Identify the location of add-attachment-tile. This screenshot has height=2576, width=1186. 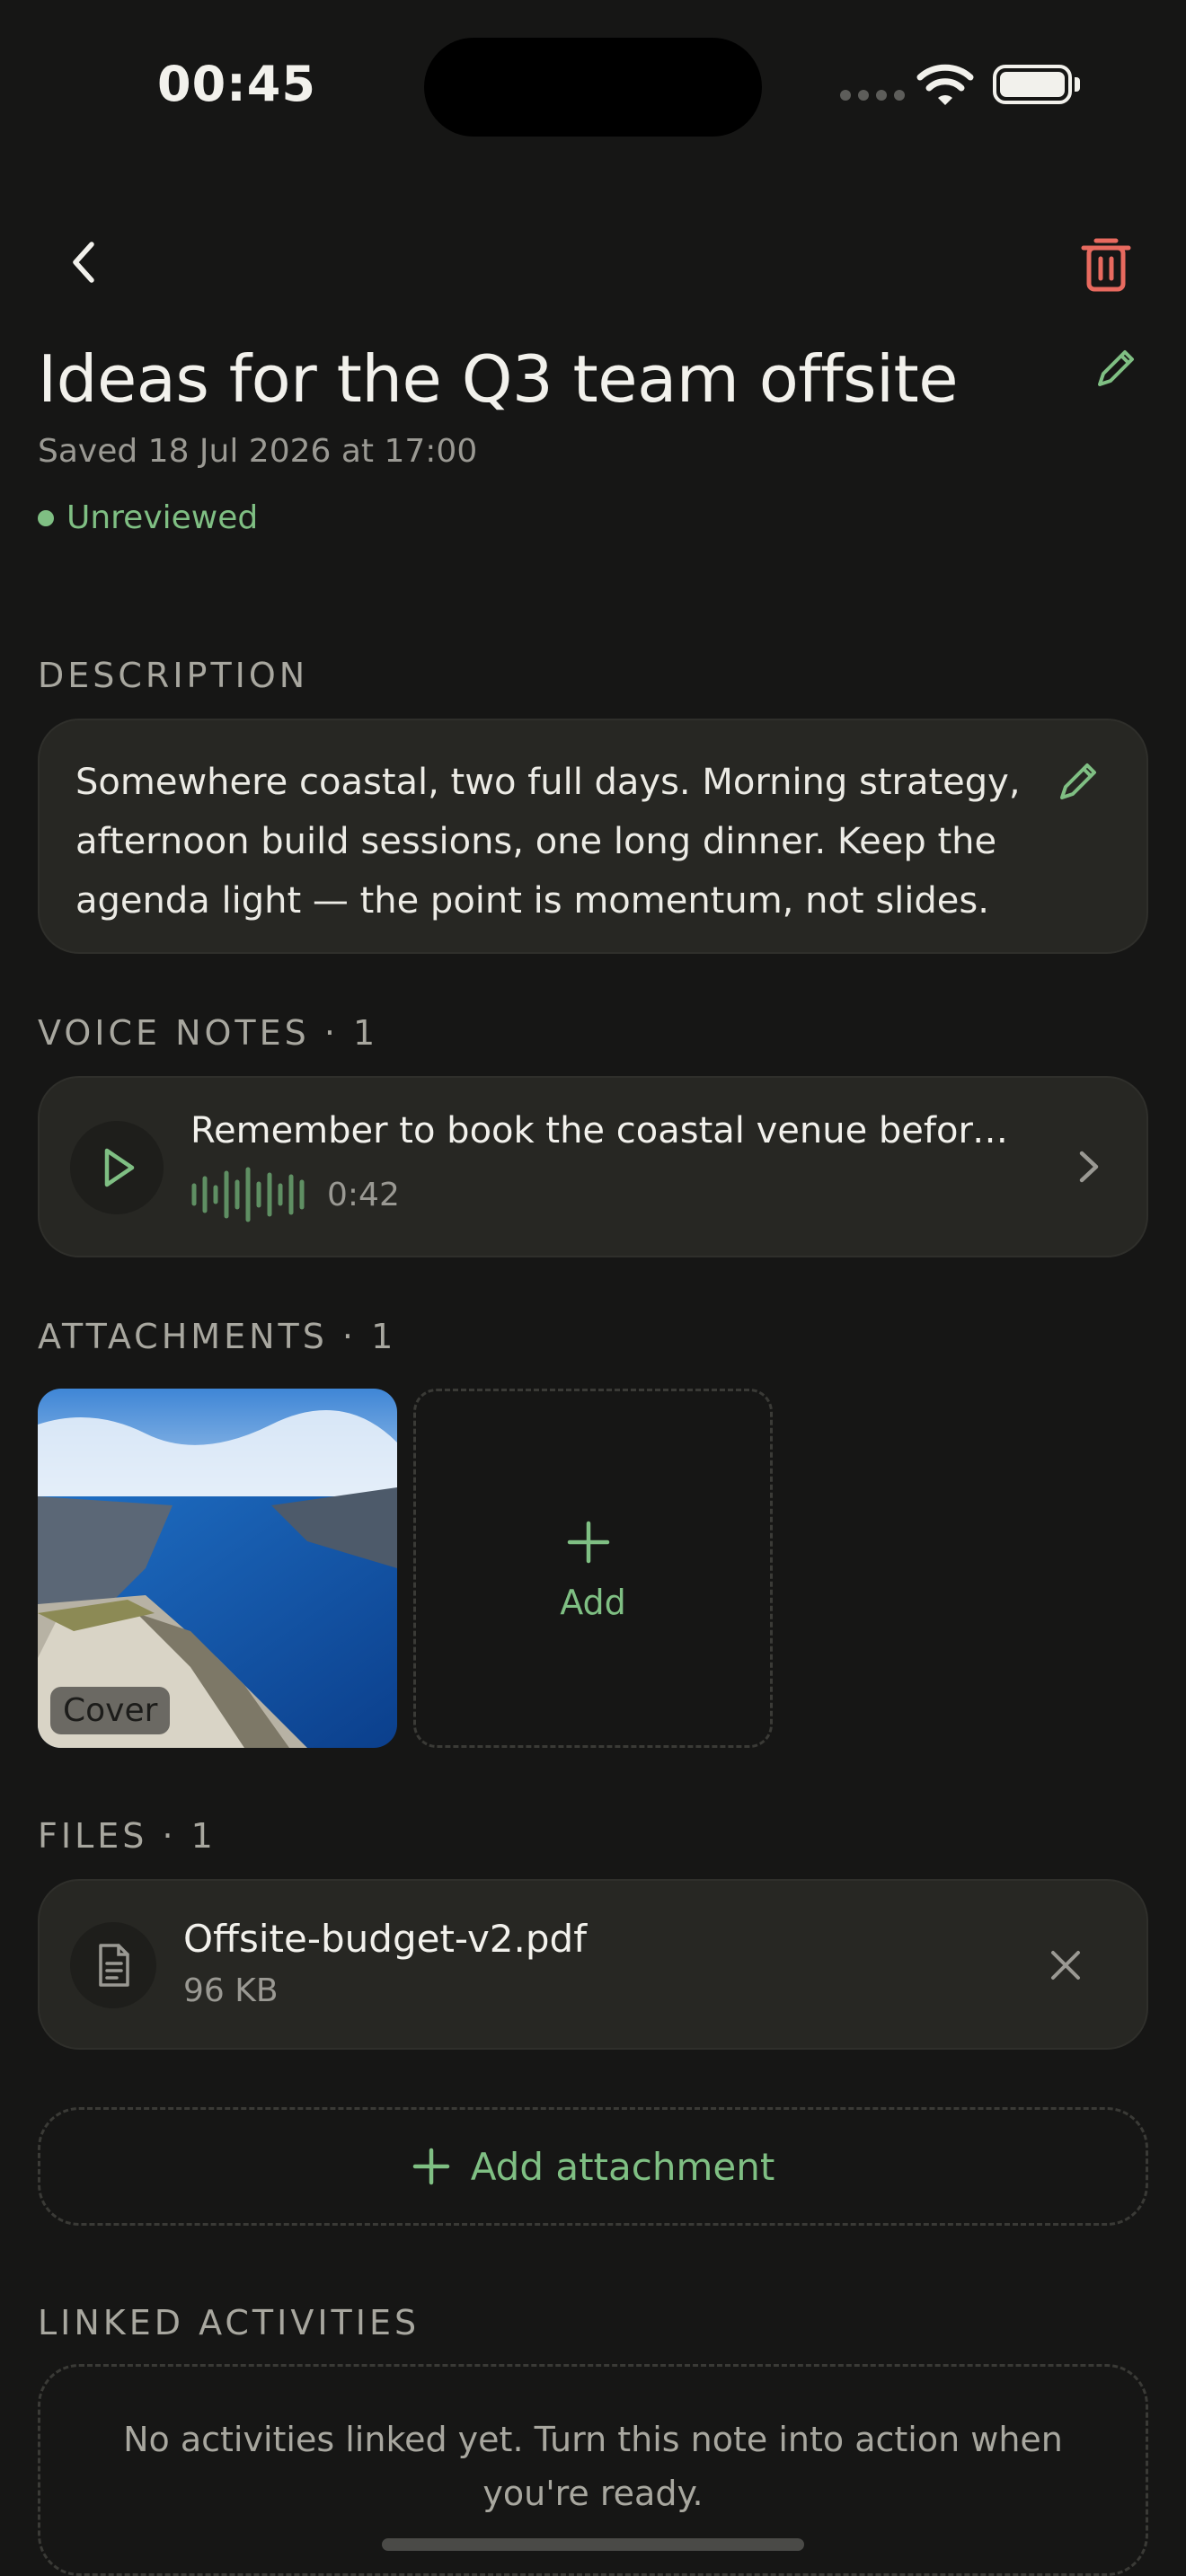
(593, 1568).